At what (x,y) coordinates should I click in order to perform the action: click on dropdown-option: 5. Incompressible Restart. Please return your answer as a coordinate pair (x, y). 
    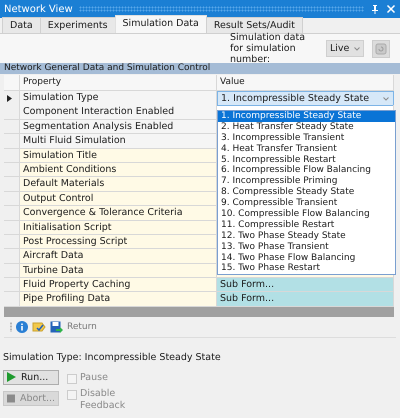
    Looking at the image, I should click on (306, 160).